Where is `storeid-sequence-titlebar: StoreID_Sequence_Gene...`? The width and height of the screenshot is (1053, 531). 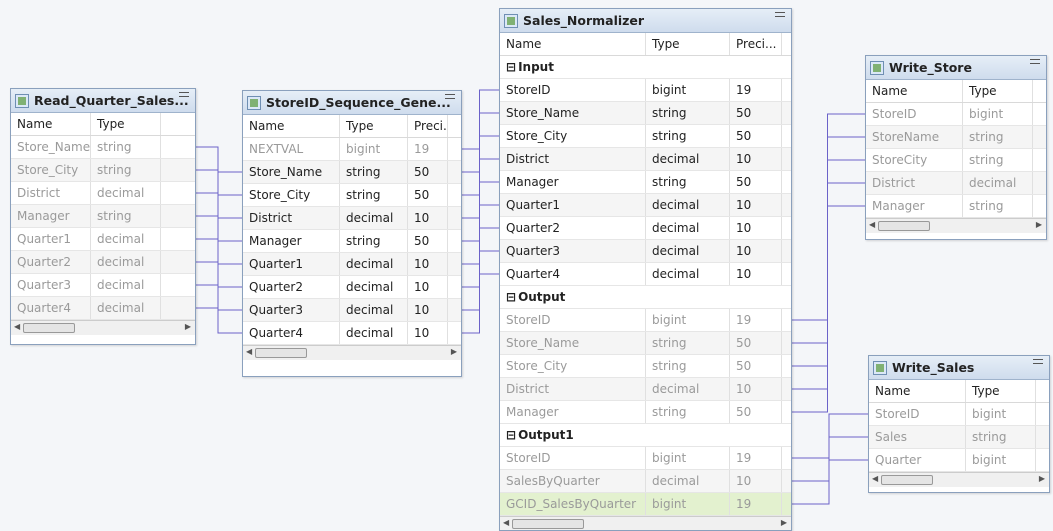 storeid-sequence-titlebar: StoreID_Sequence_Gene... is located at coordinates (352, 103).